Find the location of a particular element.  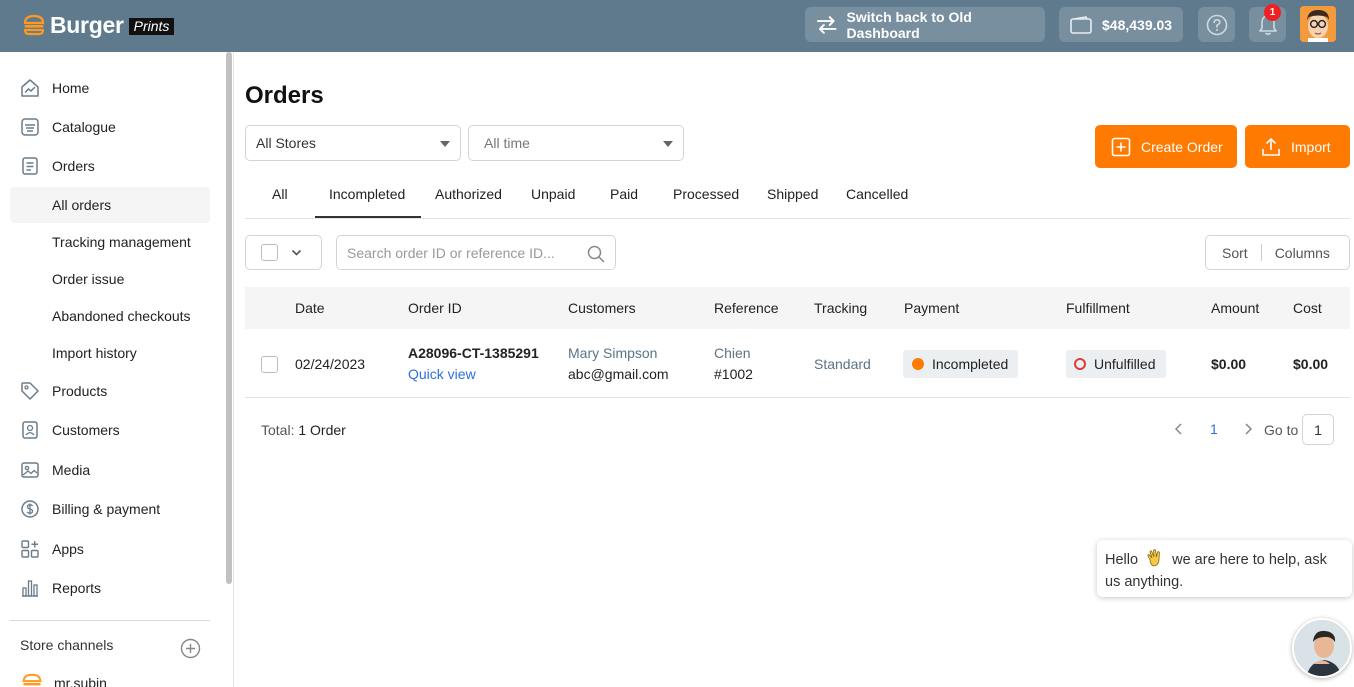

reference-name: Chien is located at coordinates (732, 353).